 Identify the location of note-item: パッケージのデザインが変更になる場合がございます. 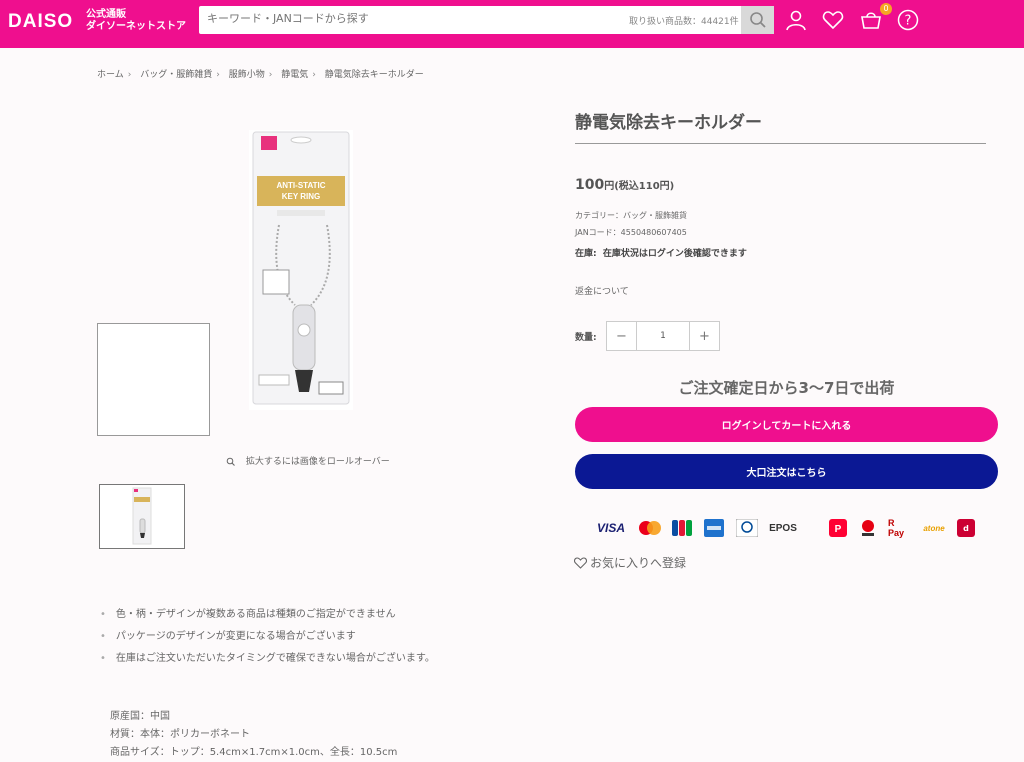
(267, 638).